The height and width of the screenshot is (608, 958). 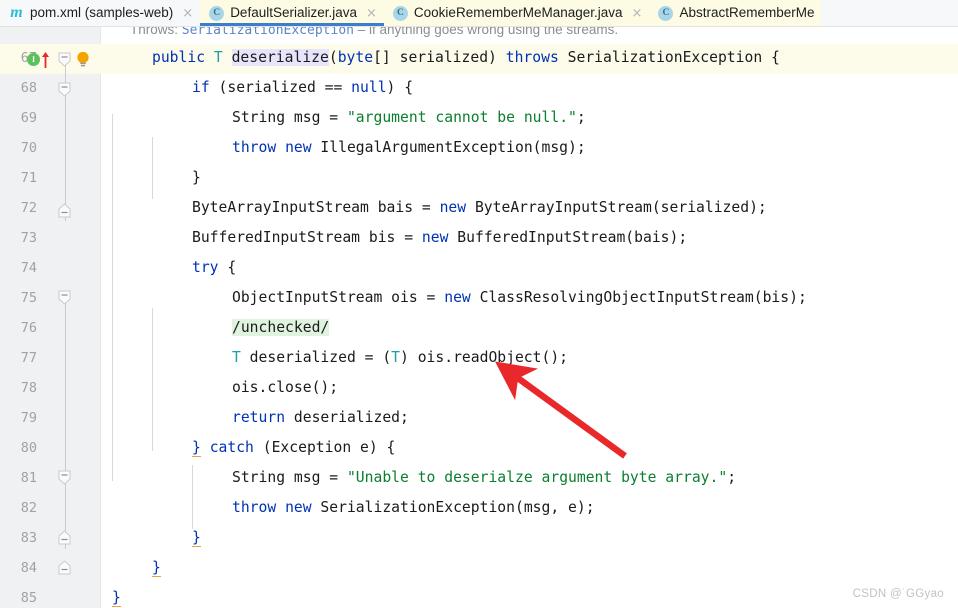 I want to click on code-text: return deserialized;, so click(x=320, y=417).